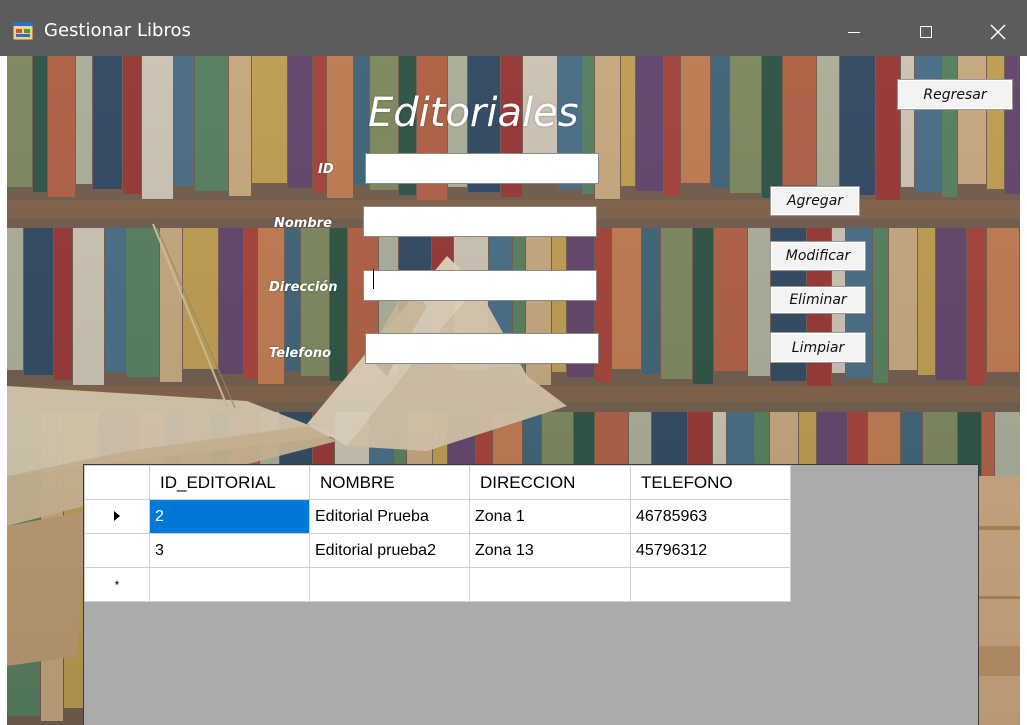 This screenshot has height=725, width=1027. I want to click on close-button, so click(998, 32).